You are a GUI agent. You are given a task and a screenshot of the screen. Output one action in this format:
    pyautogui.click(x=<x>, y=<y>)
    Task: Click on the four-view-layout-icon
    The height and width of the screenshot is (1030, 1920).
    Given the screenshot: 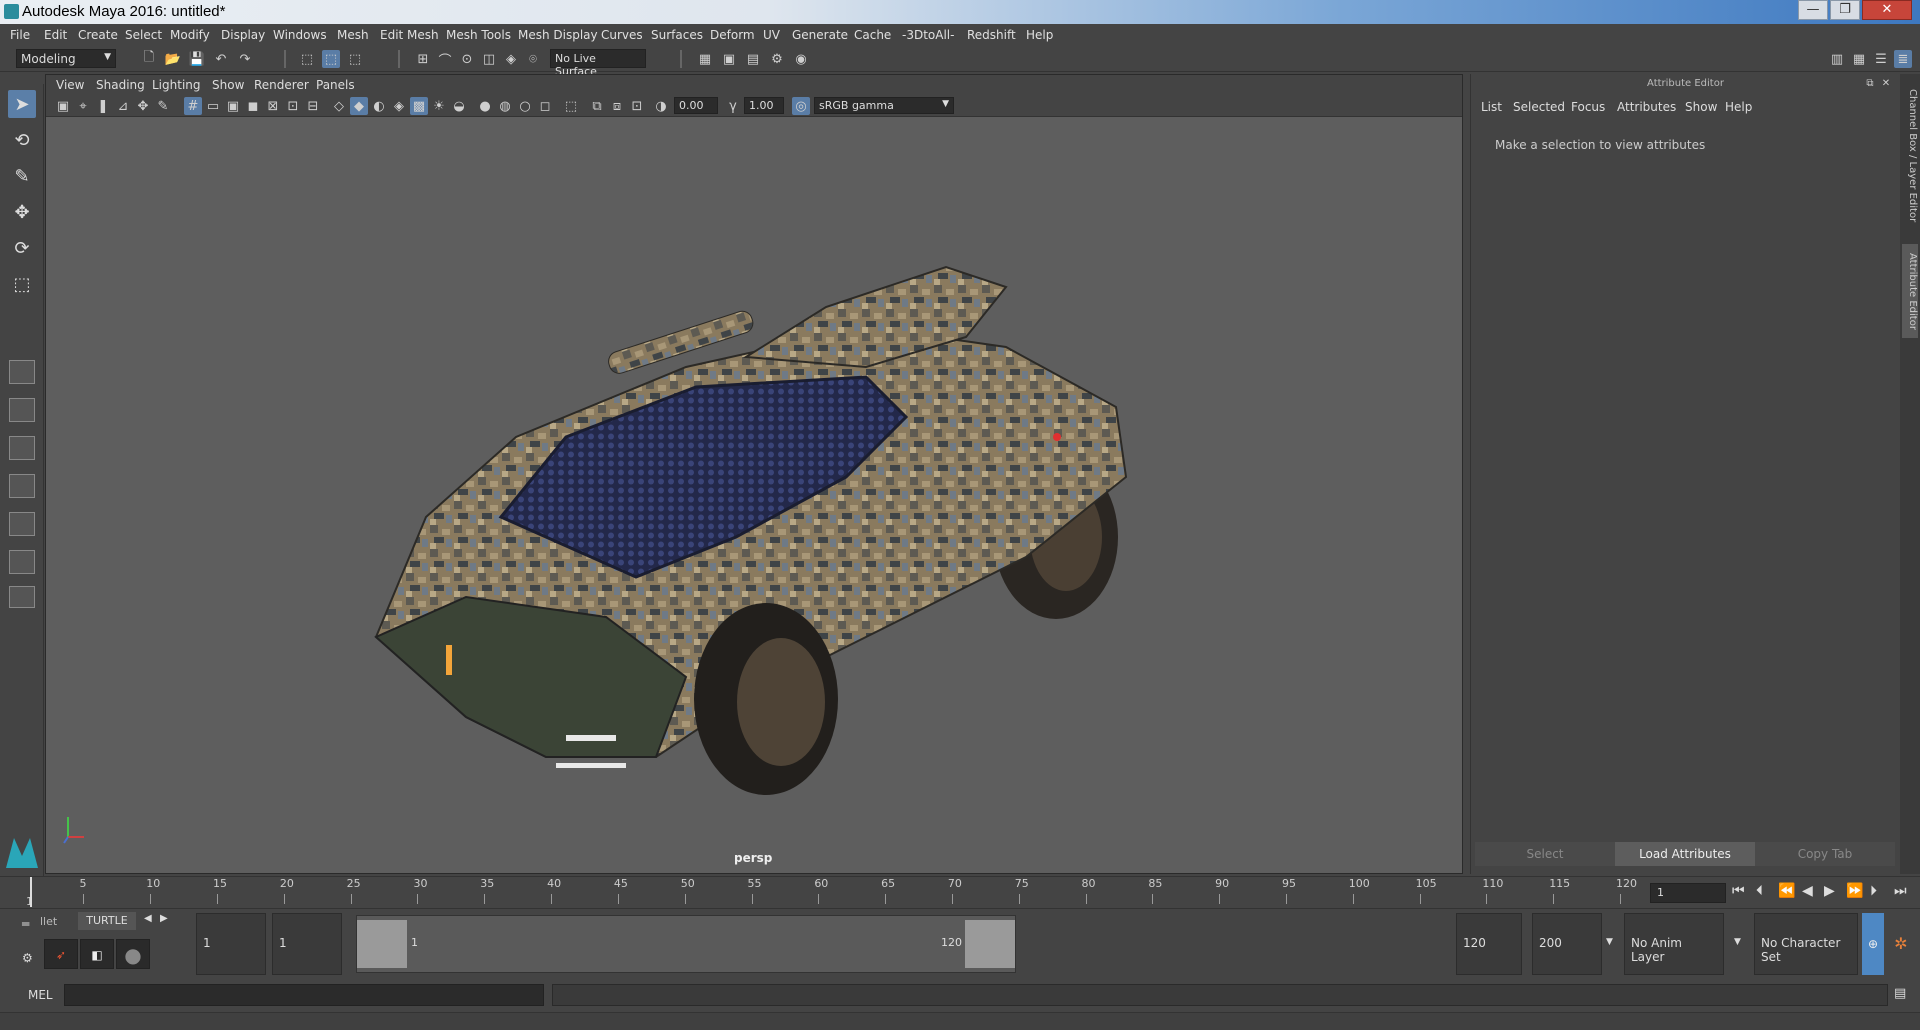 What is the action you would take?
    pyautogui.click(x=22, y=410)
    